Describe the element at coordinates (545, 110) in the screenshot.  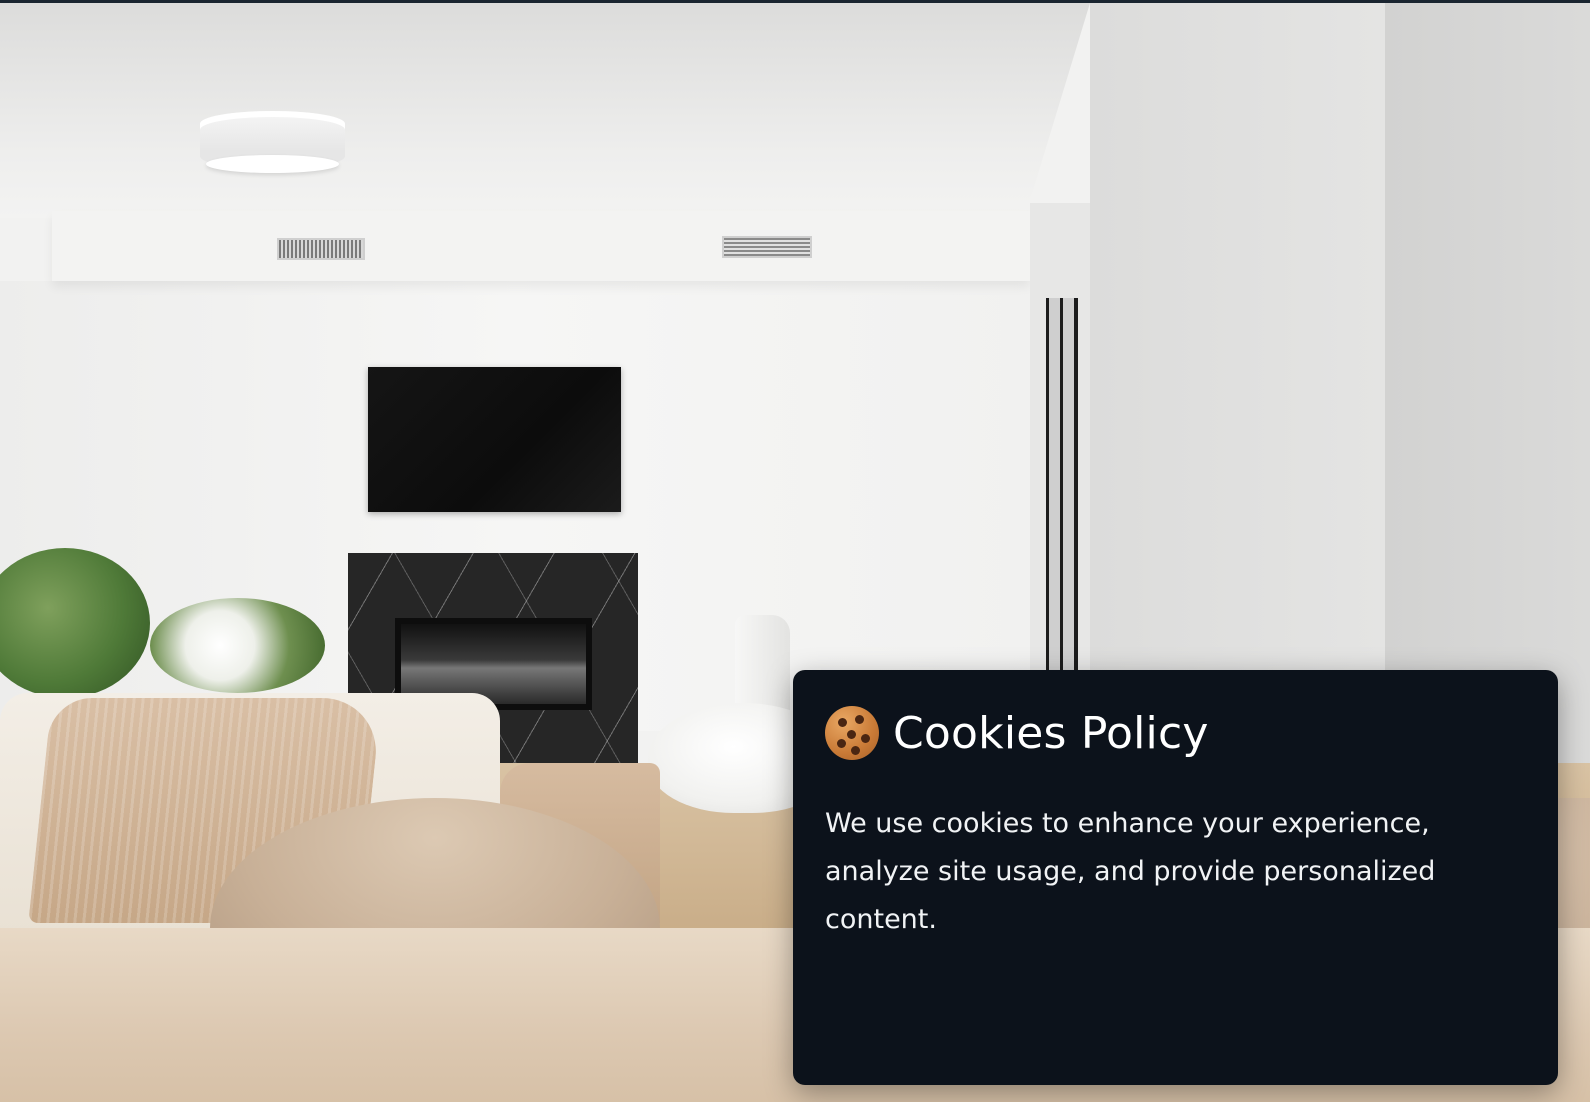
I see `ceiling` at that location.